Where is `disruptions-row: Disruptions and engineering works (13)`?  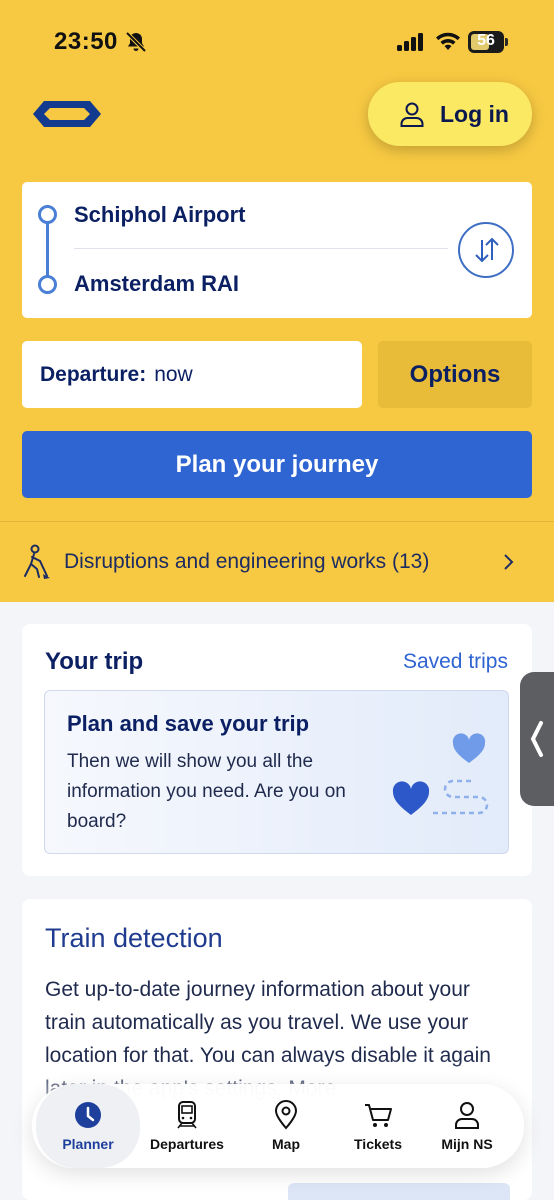
disruptions-row: Disruptions and engineering works (13) is located at coordinates (277, 562).